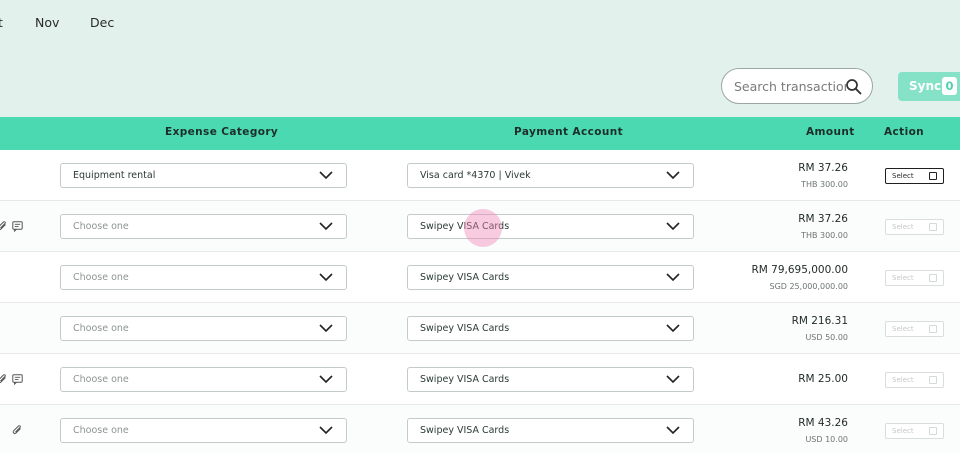 Image resolution: width=960 pixels, height=453 pixels. I want to click on payment-account-value: Visa card *4370 | Vivek, so click(475, 175).